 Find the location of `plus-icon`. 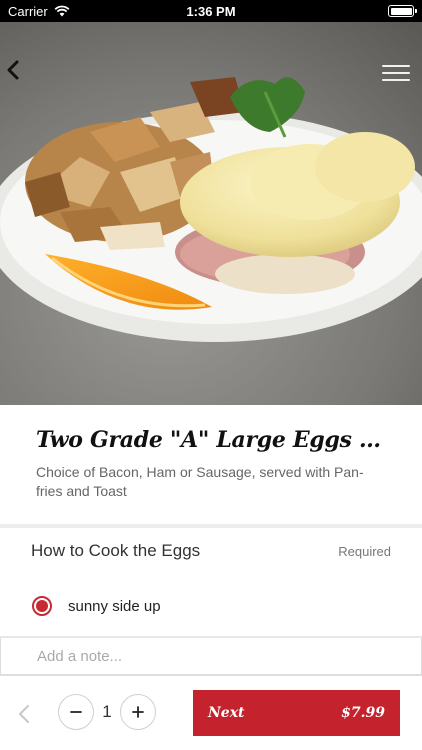

plus-icon is located at coordinates (138, 712).